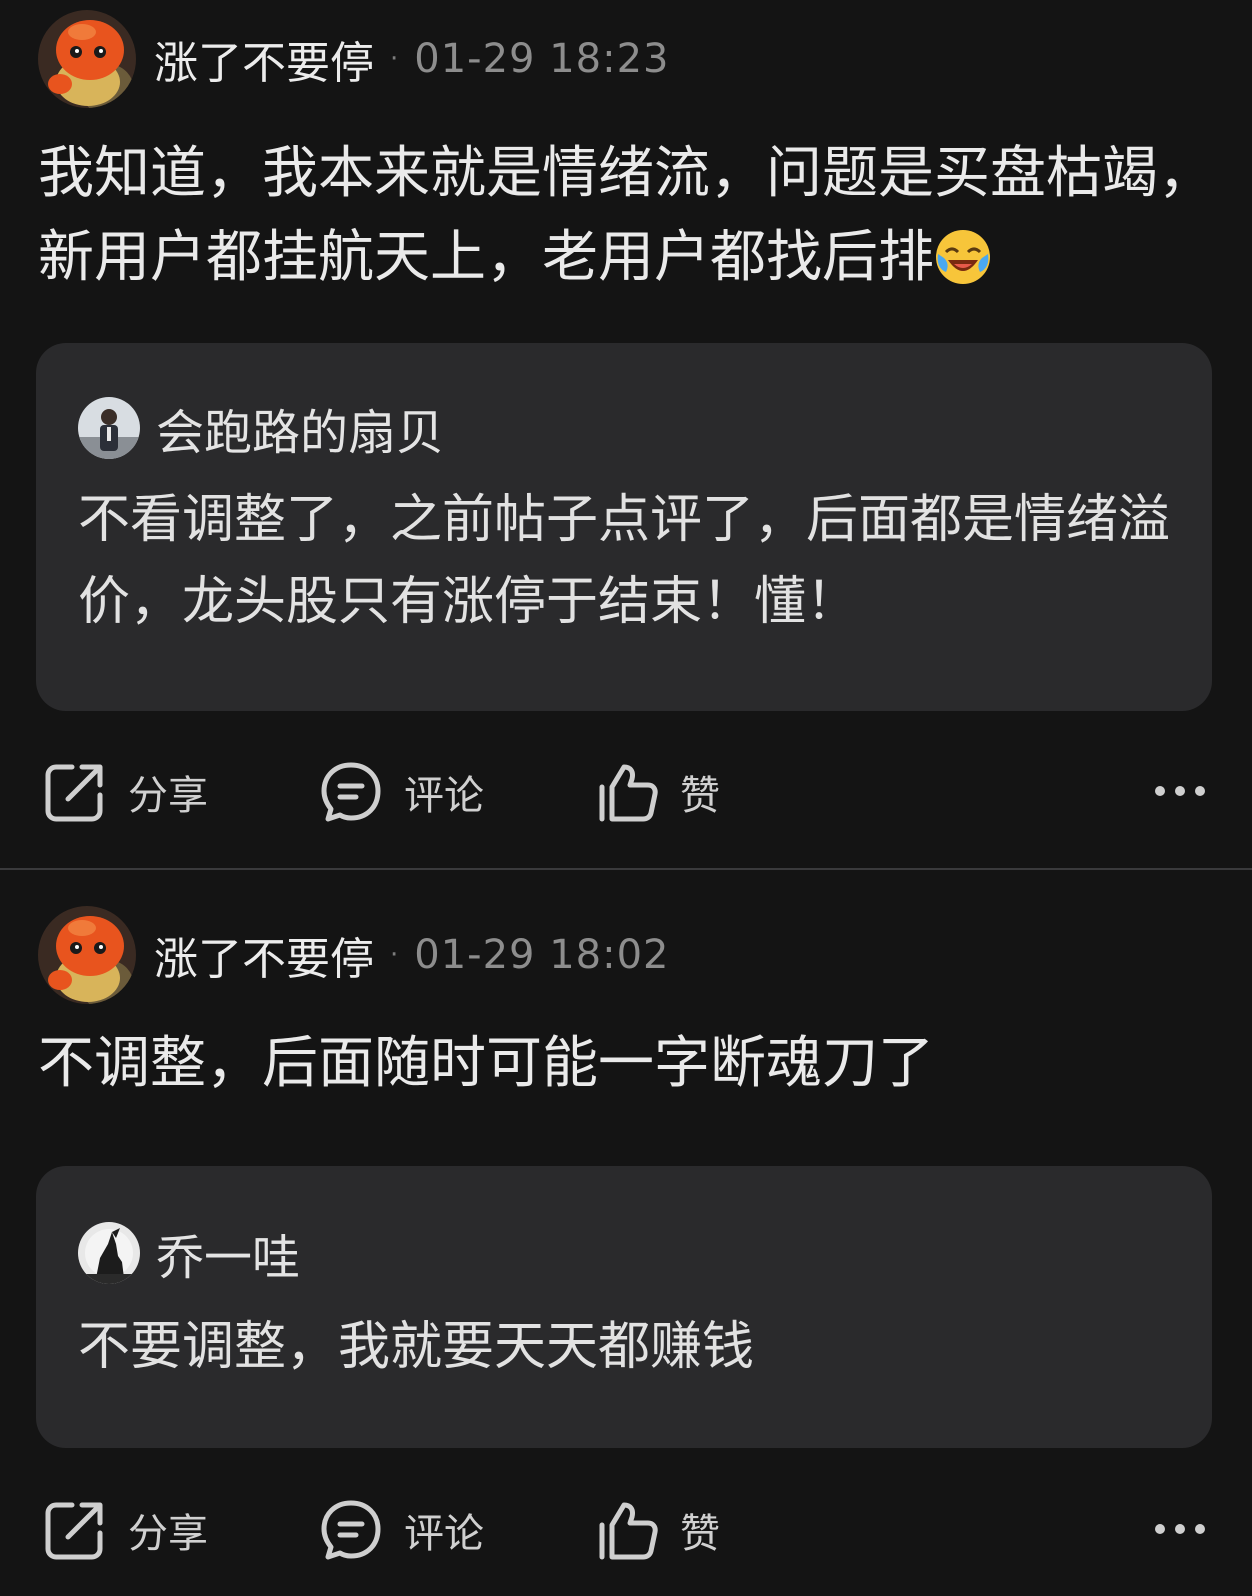 Image resolution: width=1252 pixels, height=1596 pixels. I want to click on person-photo-avatar-icon, so click(109, 428).